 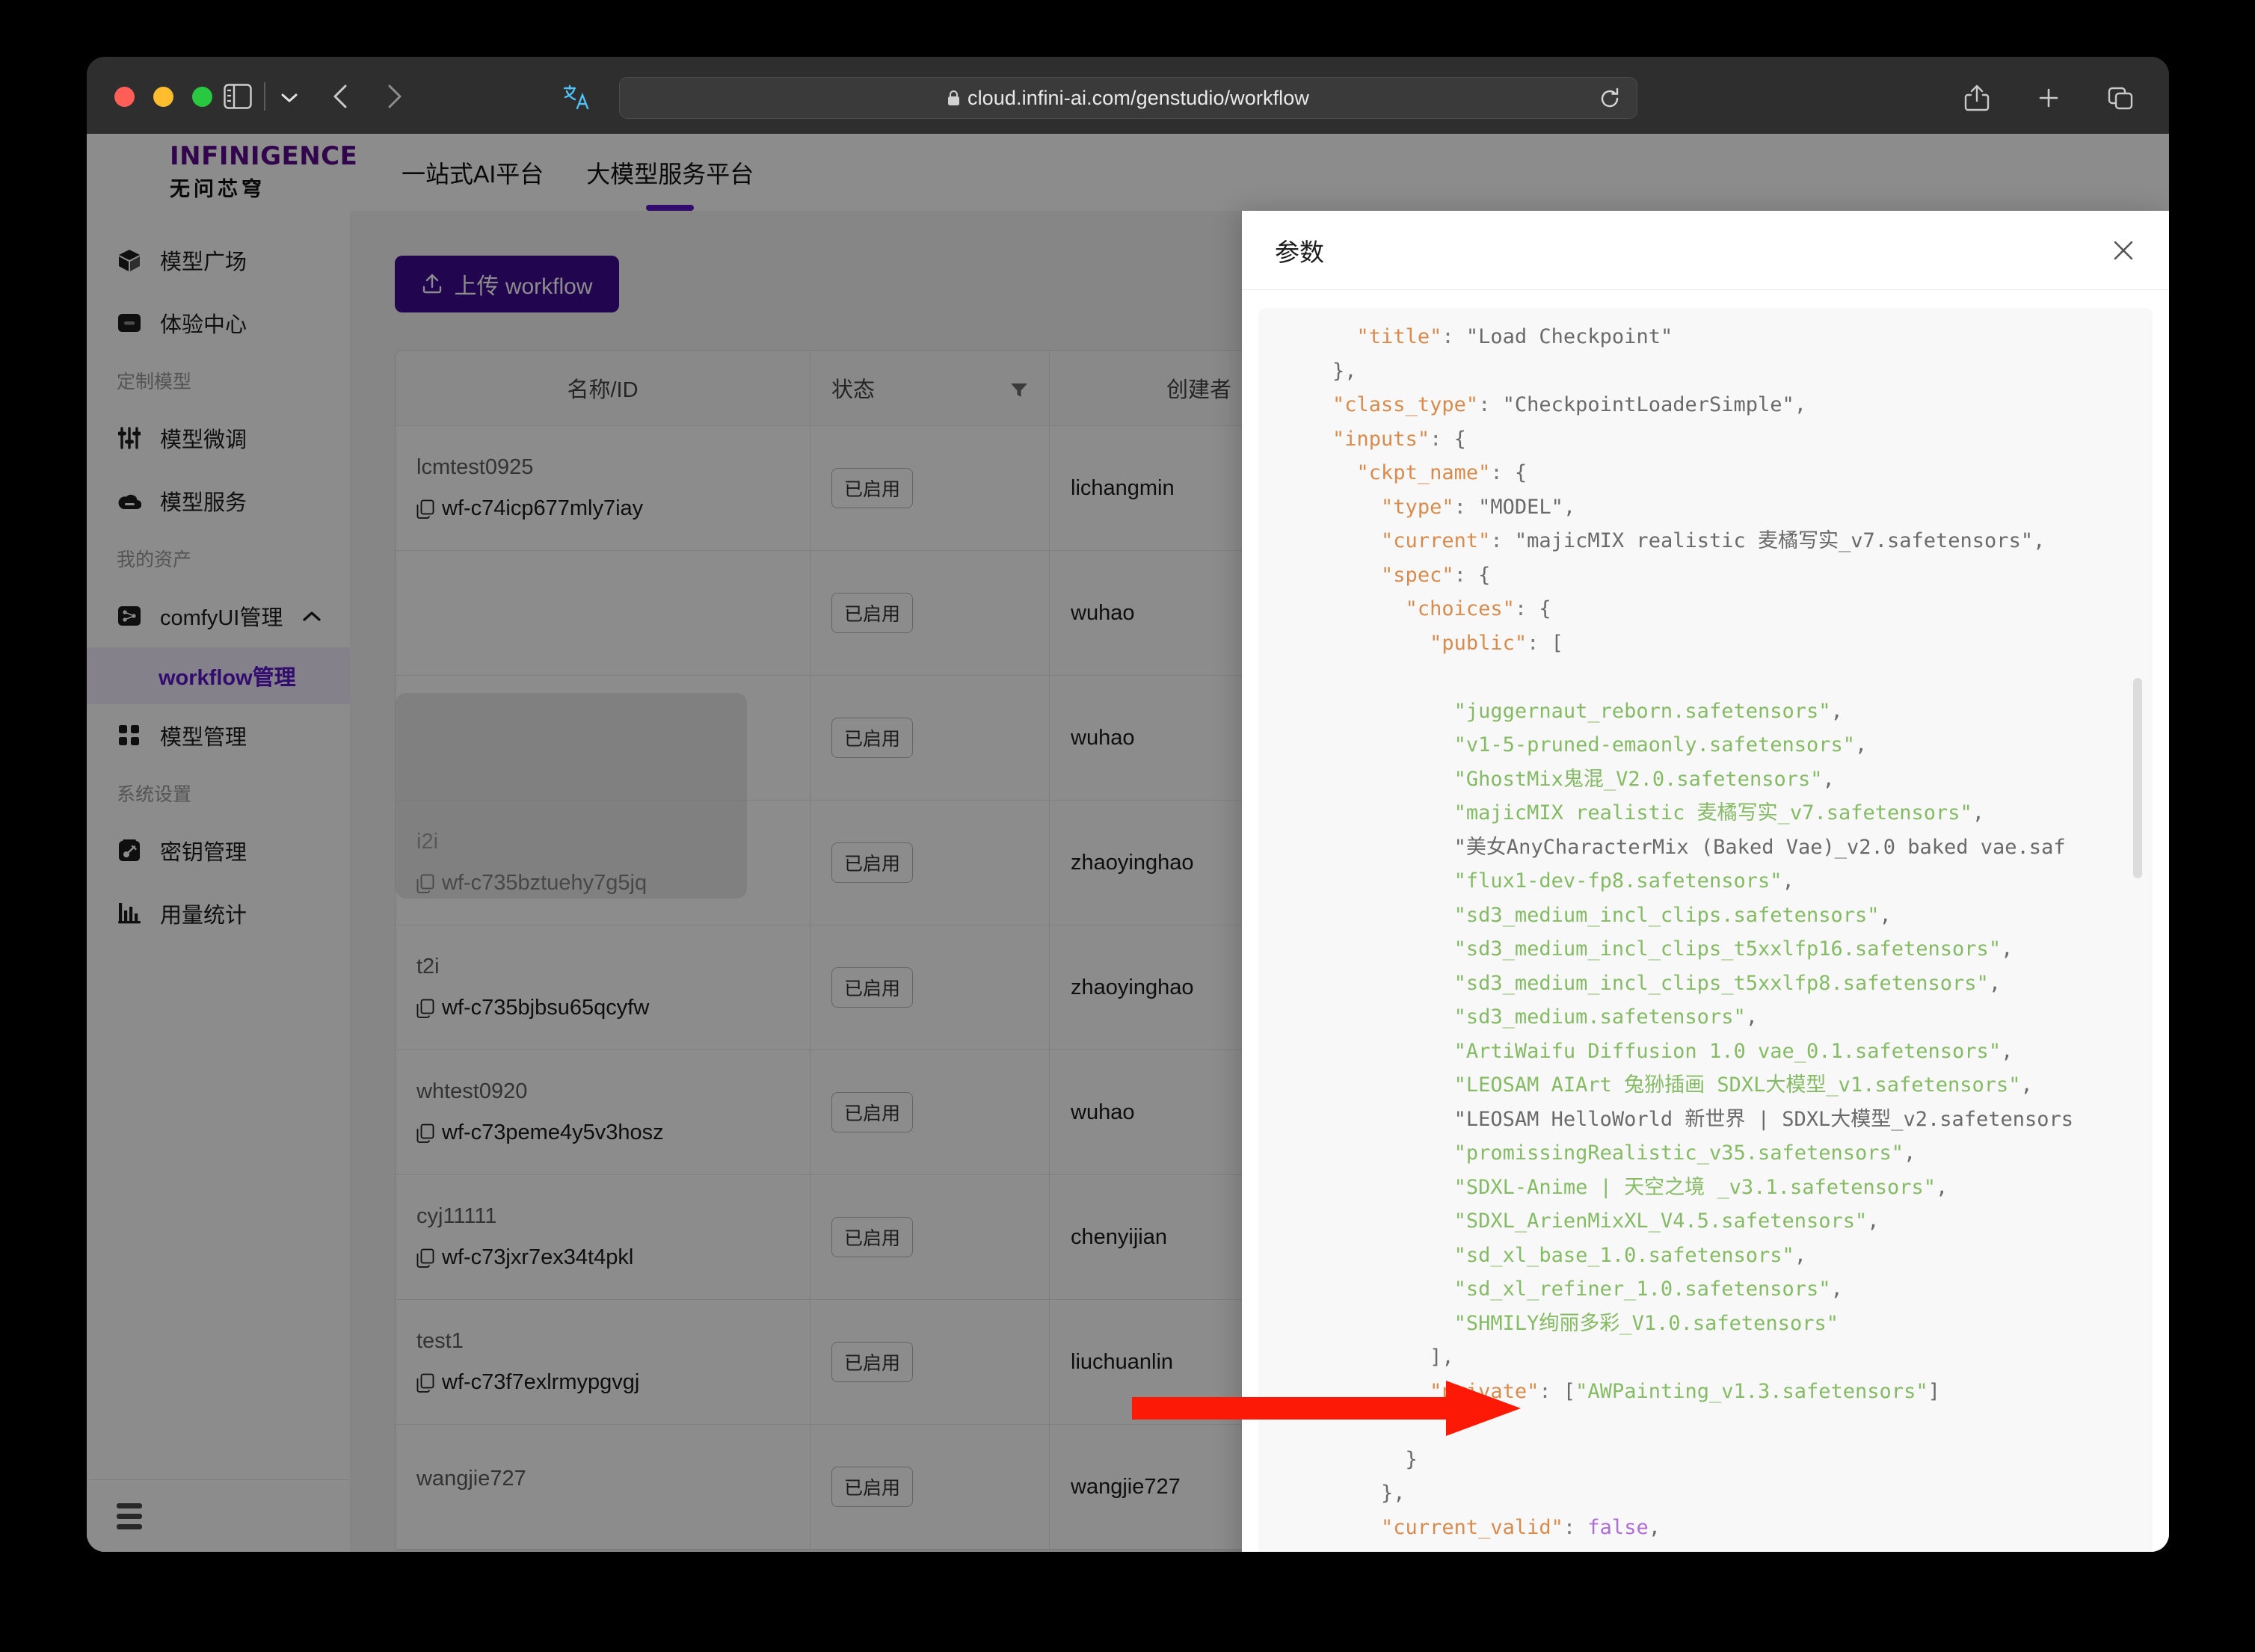 What do you see at coordinates (394, 97) in the screenshot?
I see `forward-arrow-icon` at bounding box center [394, 97].